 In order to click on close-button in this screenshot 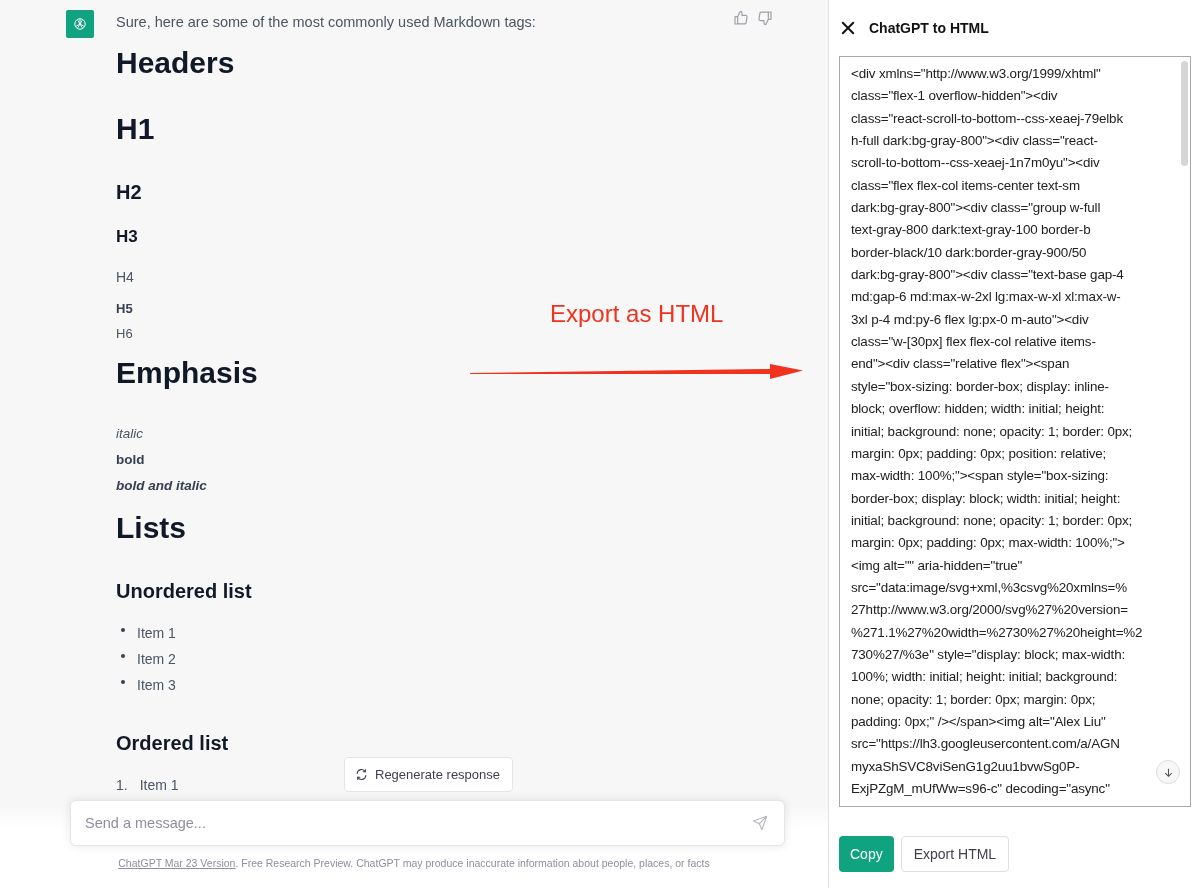, I will do `click(848, 28)`.